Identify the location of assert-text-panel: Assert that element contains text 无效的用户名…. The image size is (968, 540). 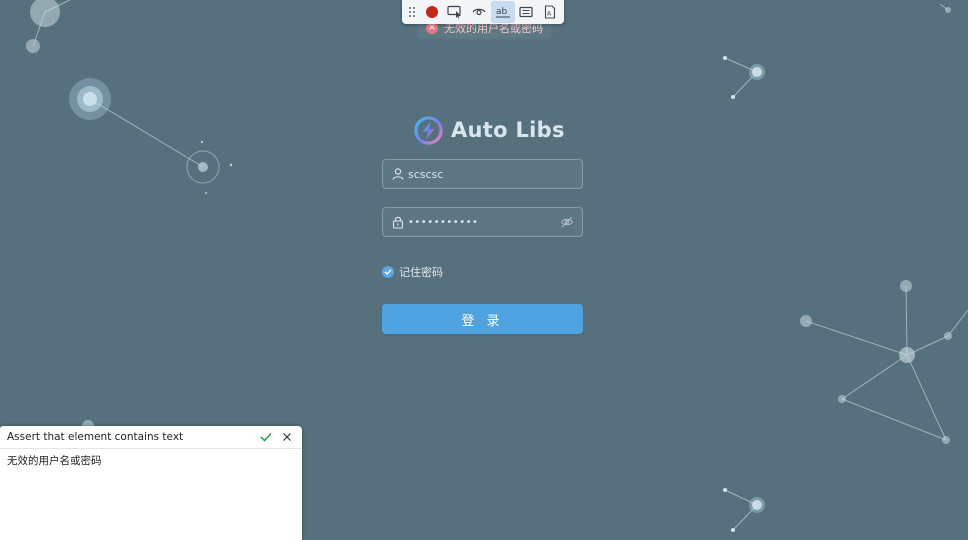
(151, 483).